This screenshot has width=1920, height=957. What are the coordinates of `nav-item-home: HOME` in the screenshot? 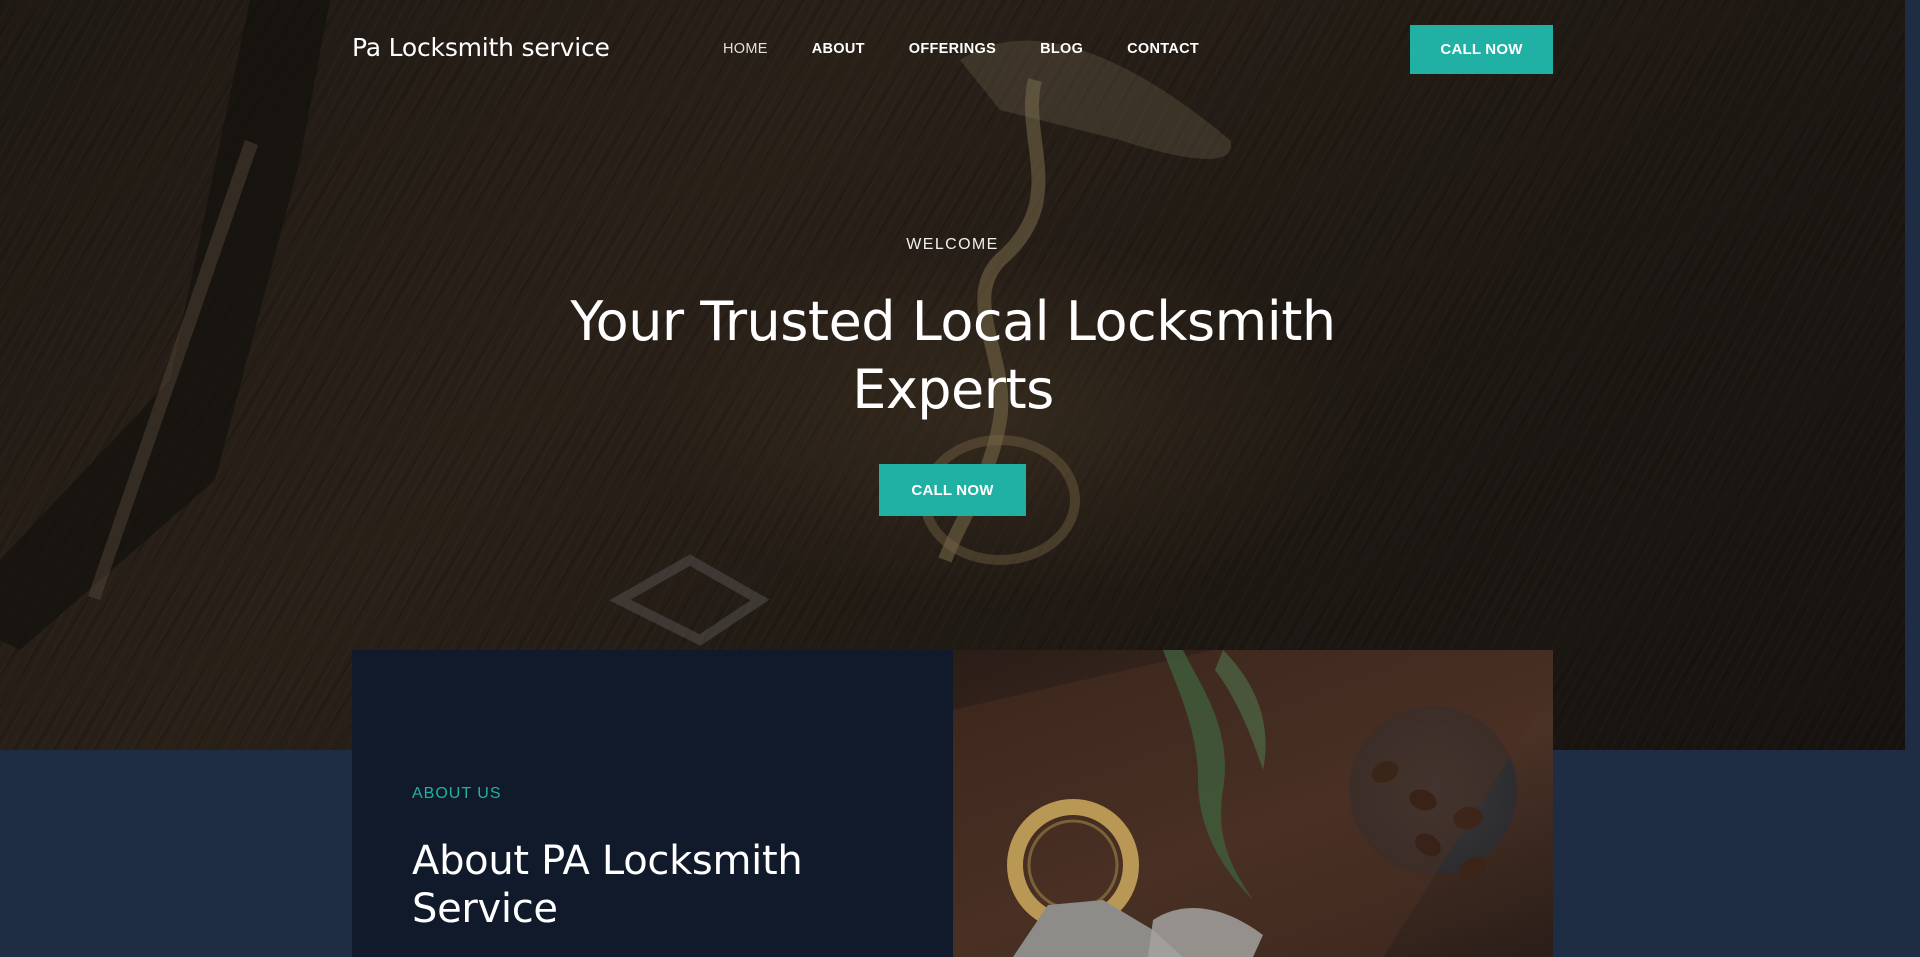 It's located at (745, 49).